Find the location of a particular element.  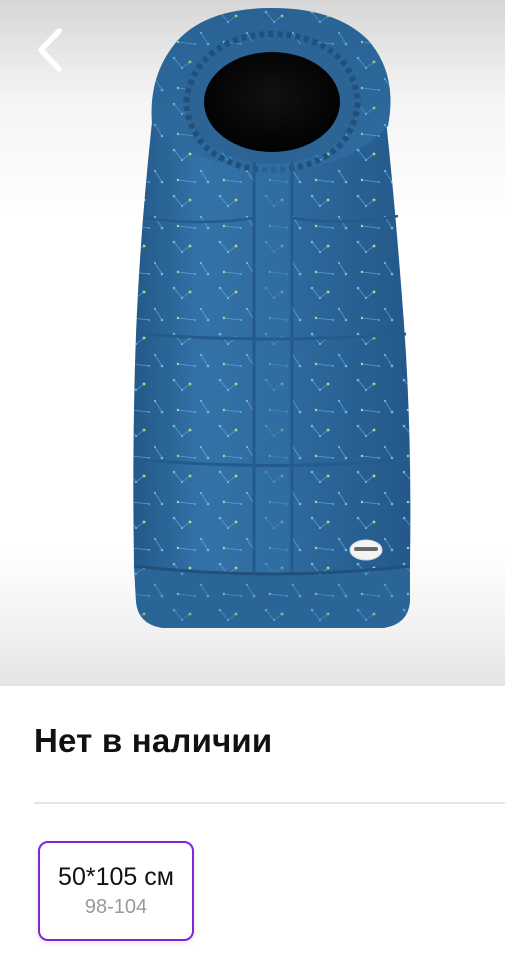

size-dimensions: 50*105 см is located at coordinates (116, 877).